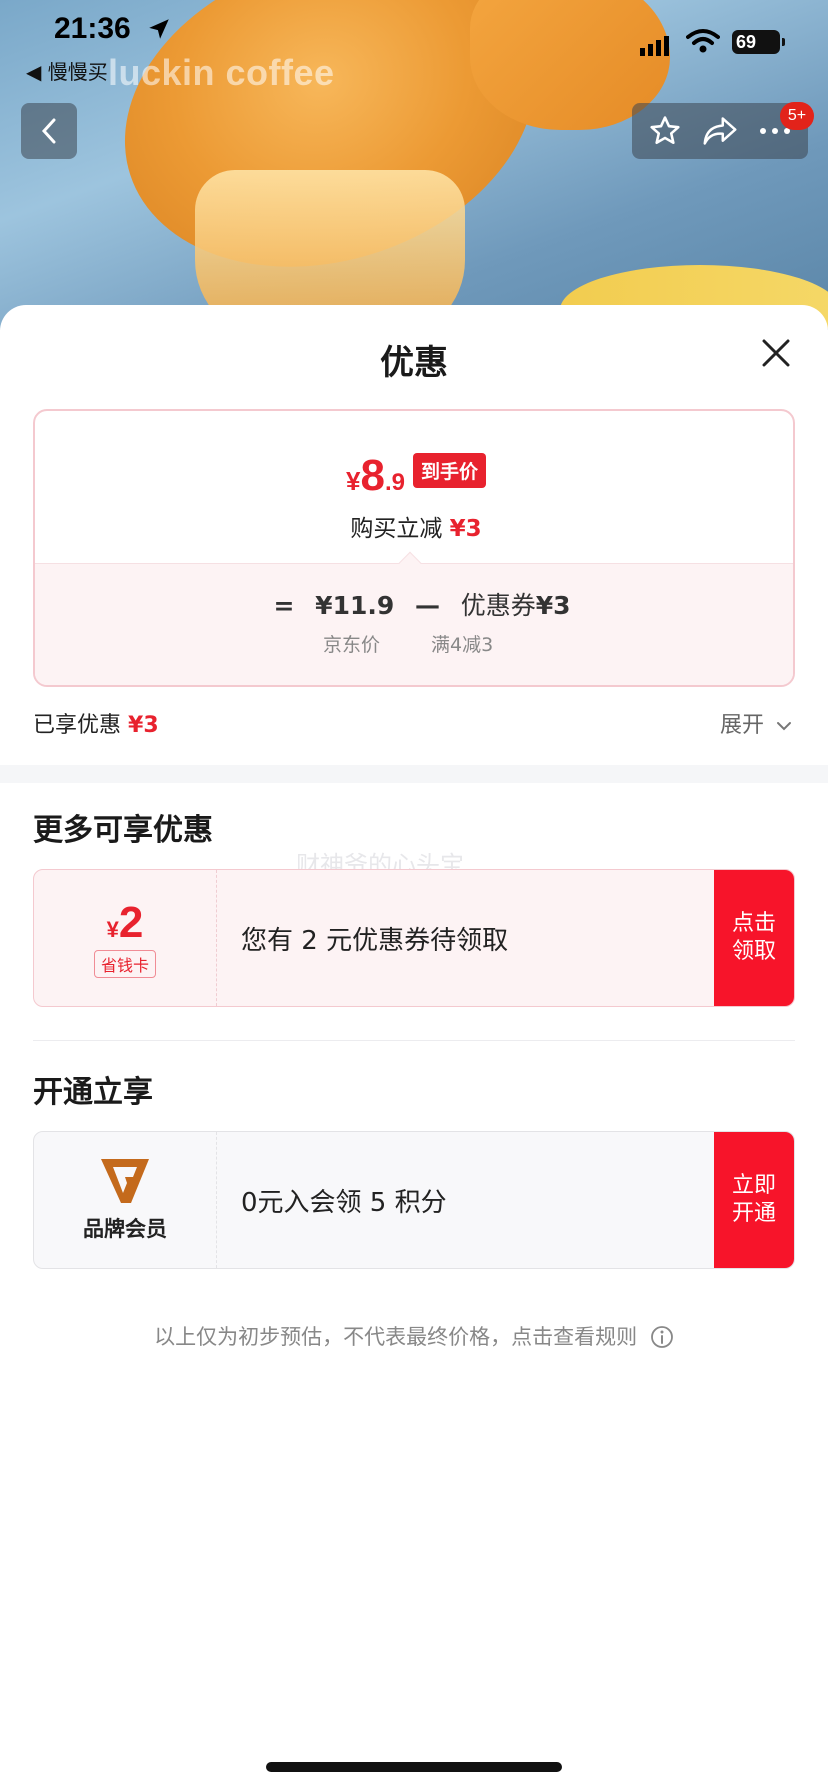 The width and height of the screenshot is (828, 1792). I want to click on status-time: 21:36, so click(92, 28).